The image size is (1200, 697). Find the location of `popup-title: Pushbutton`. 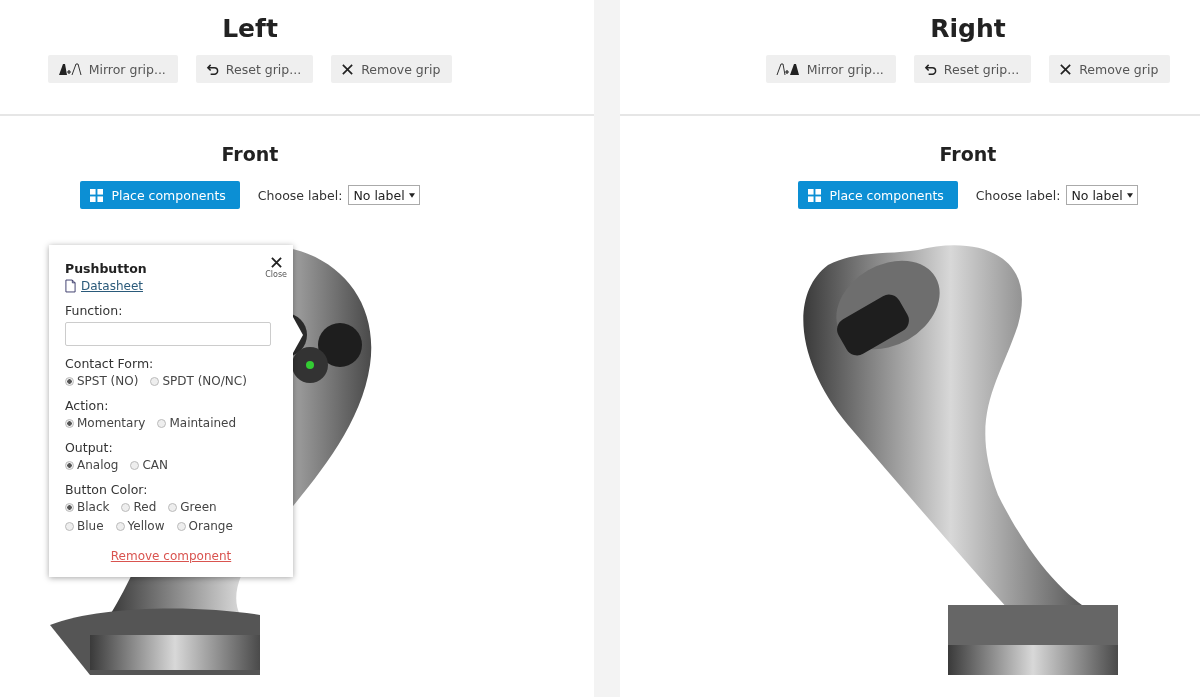

popup-title: Pushbutton is located at coordinates (106, 268).